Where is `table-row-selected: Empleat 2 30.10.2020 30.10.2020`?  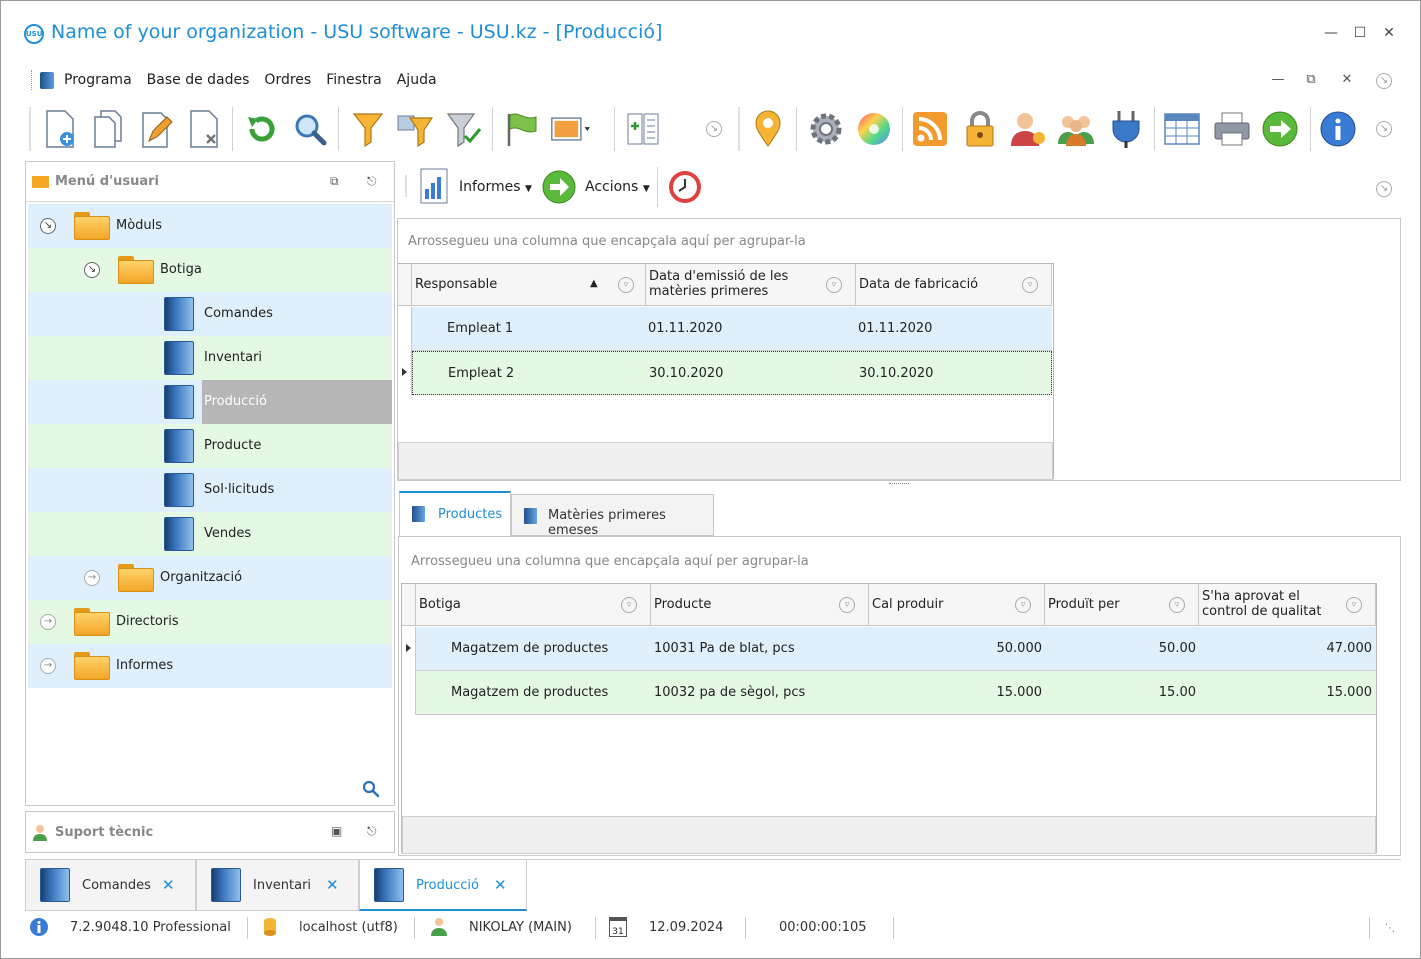 table-row-selected: Empleat 2 30.10.2020 30.10.2020 is located at coordinates (732, 373).